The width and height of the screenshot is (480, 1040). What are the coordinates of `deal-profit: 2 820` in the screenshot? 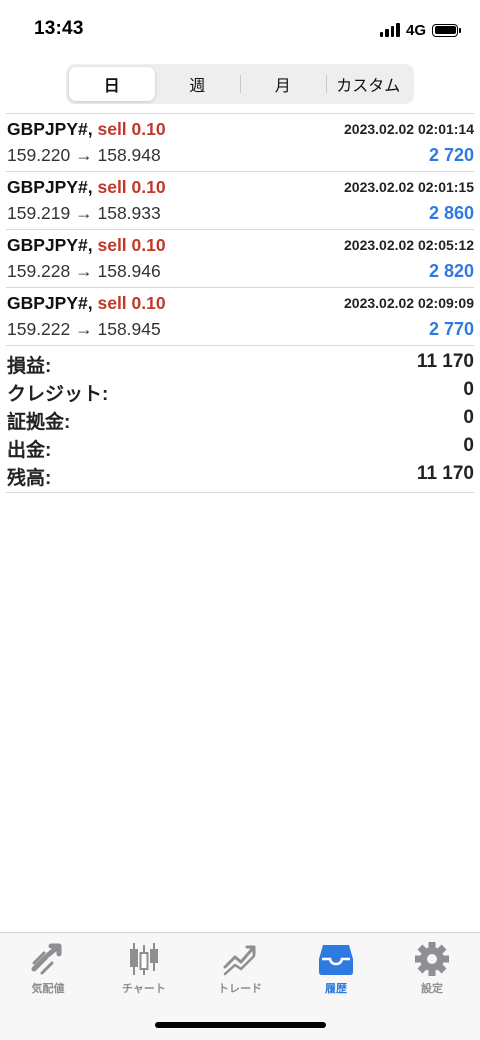 It's located at (451, 271).